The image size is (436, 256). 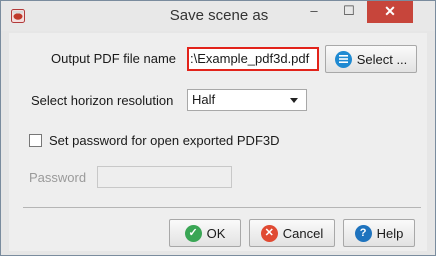 What do you see at coordinates (253, 59) in the screenshot?
I see `output-file-field: :\Example_pdf3d.pdf` at bounding box center [253, 59].